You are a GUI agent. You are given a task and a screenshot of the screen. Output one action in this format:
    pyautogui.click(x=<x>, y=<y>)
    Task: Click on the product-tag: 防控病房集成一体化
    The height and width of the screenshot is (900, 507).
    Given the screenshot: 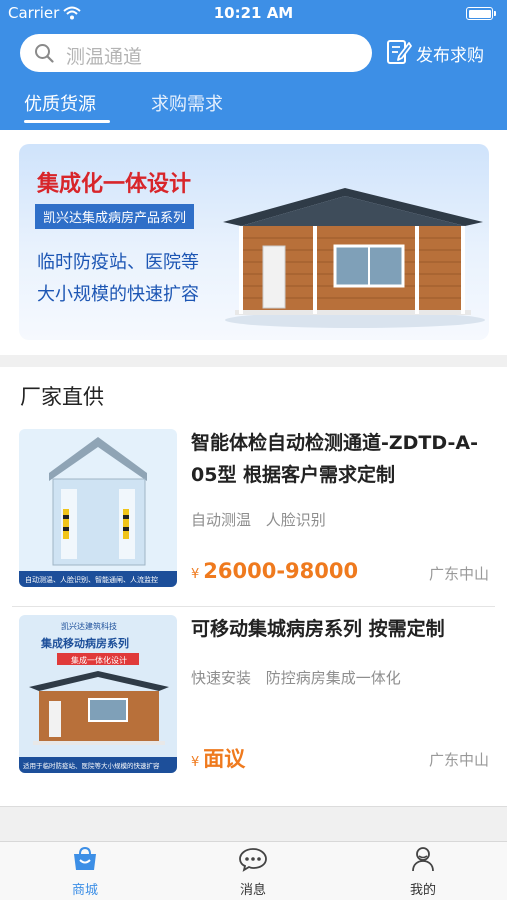 What is the action you would take?
    pyautogui.click(x=333, y=678)
    